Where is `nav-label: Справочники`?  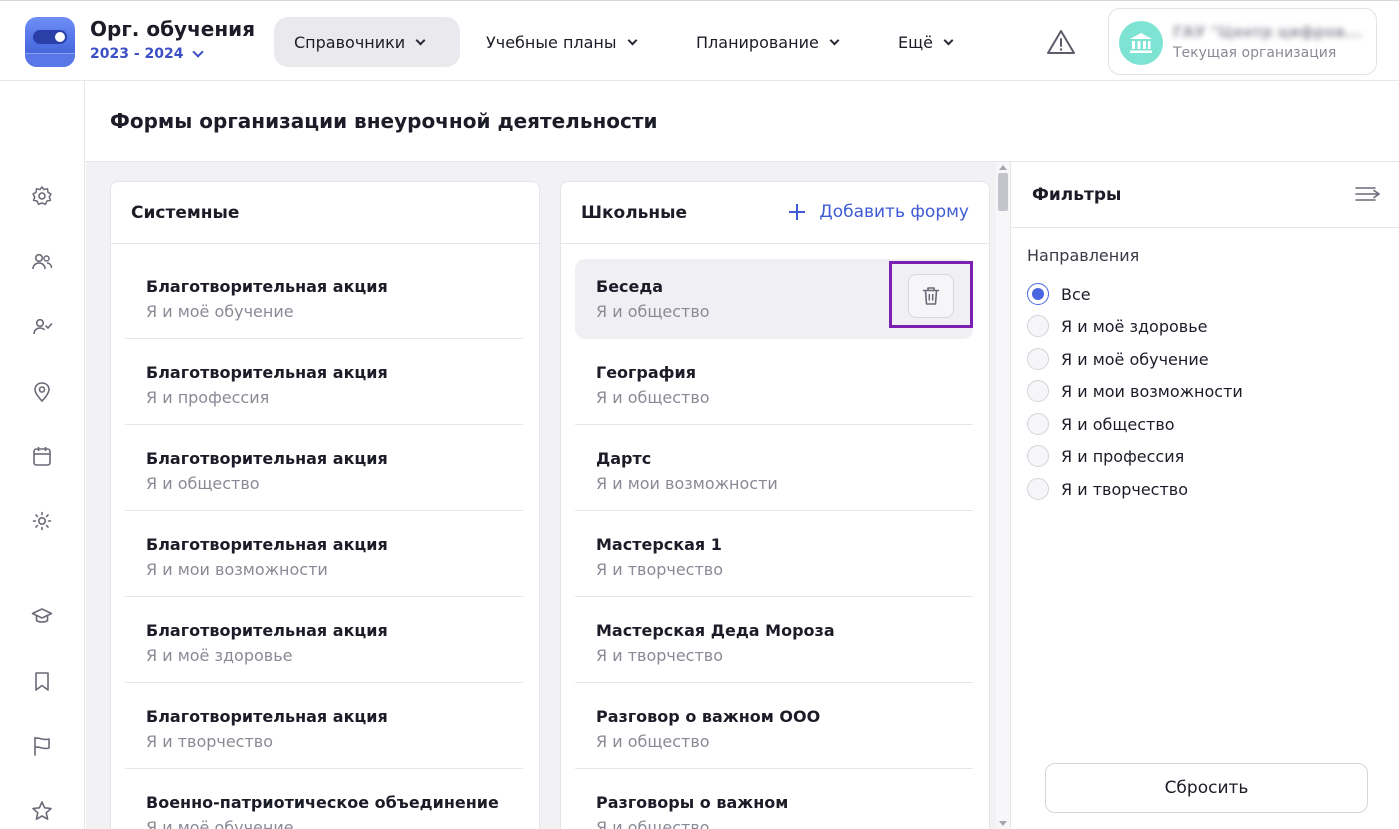 nav-label: Справочники is located at coordinates (350, 42).